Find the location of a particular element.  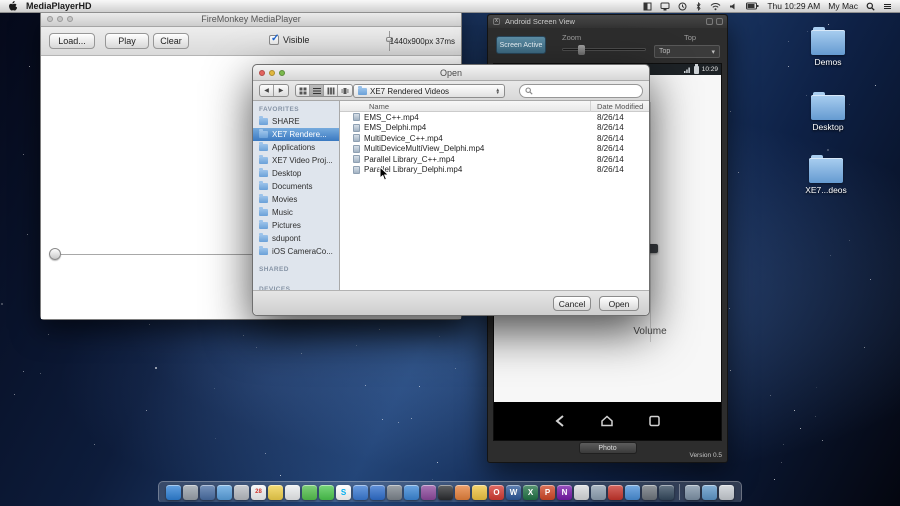

wifi-icon is located at coordinates (715, 6).